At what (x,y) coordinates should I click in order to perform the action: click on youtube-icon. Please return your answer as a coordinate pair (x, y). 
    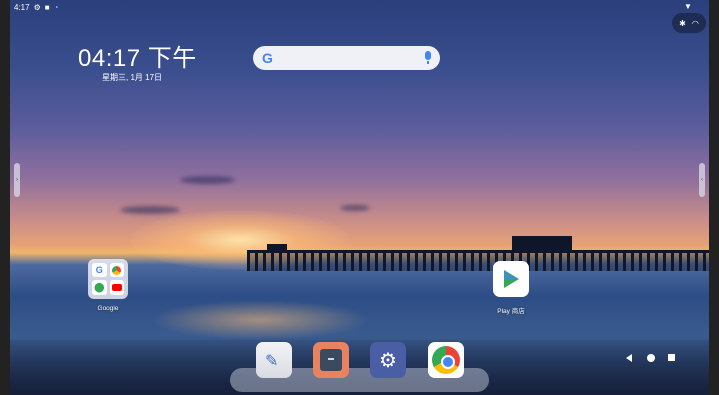
    Looking at the image, I should click on (116, 287).